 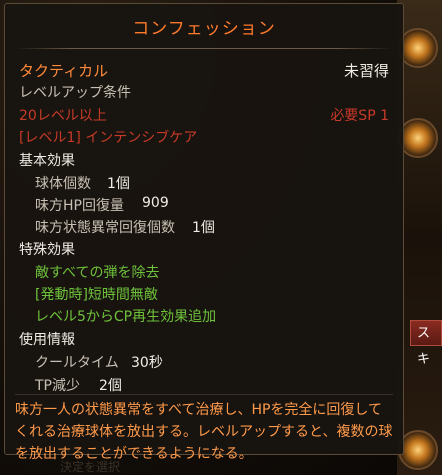 What do you see at coordinates (77, 363) in the screenshot?
I see `usage-label: クールタイム` at bounding box center [77, 363].